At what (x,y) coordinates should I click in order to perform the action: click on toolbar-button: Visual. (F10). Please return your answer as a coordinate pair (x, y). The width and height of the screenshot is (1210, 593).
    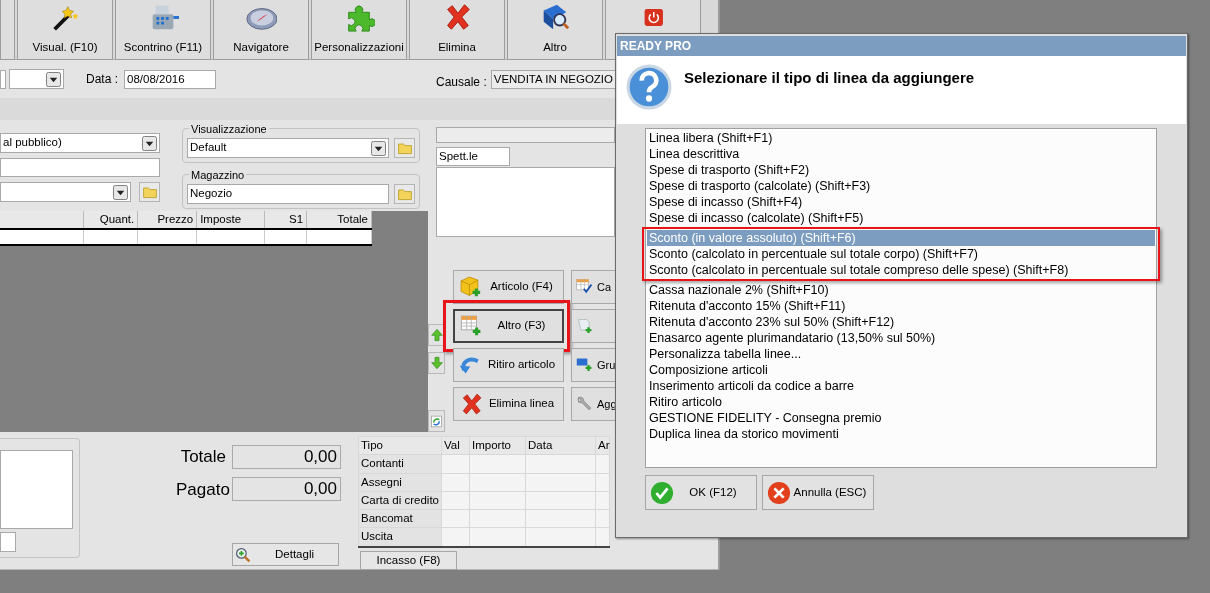
    Looking at the image, I should click on (65, 30).